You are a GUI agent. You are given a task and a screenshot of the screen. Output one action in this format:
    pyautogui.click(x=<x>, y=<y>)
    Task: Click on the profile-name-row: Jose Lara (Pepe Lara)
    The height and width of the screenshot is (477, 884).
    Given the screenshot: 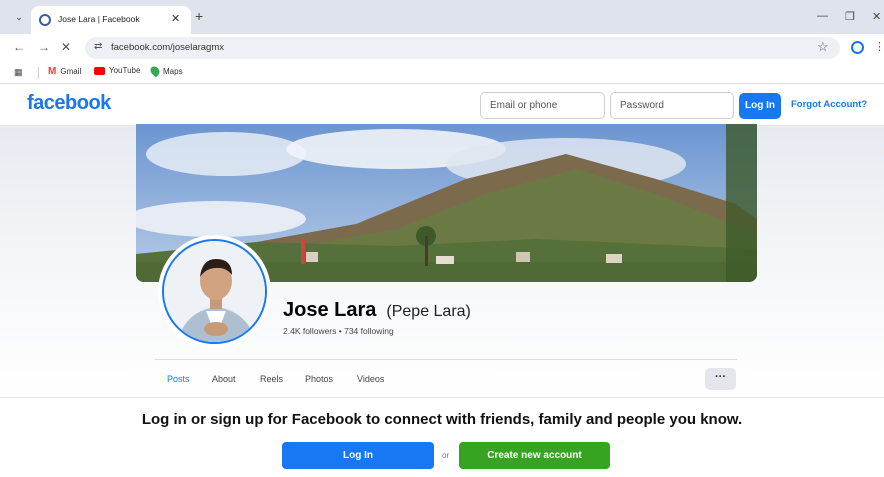 What is the action you would take?
    pyautogui.click(x=377, y=310)
    